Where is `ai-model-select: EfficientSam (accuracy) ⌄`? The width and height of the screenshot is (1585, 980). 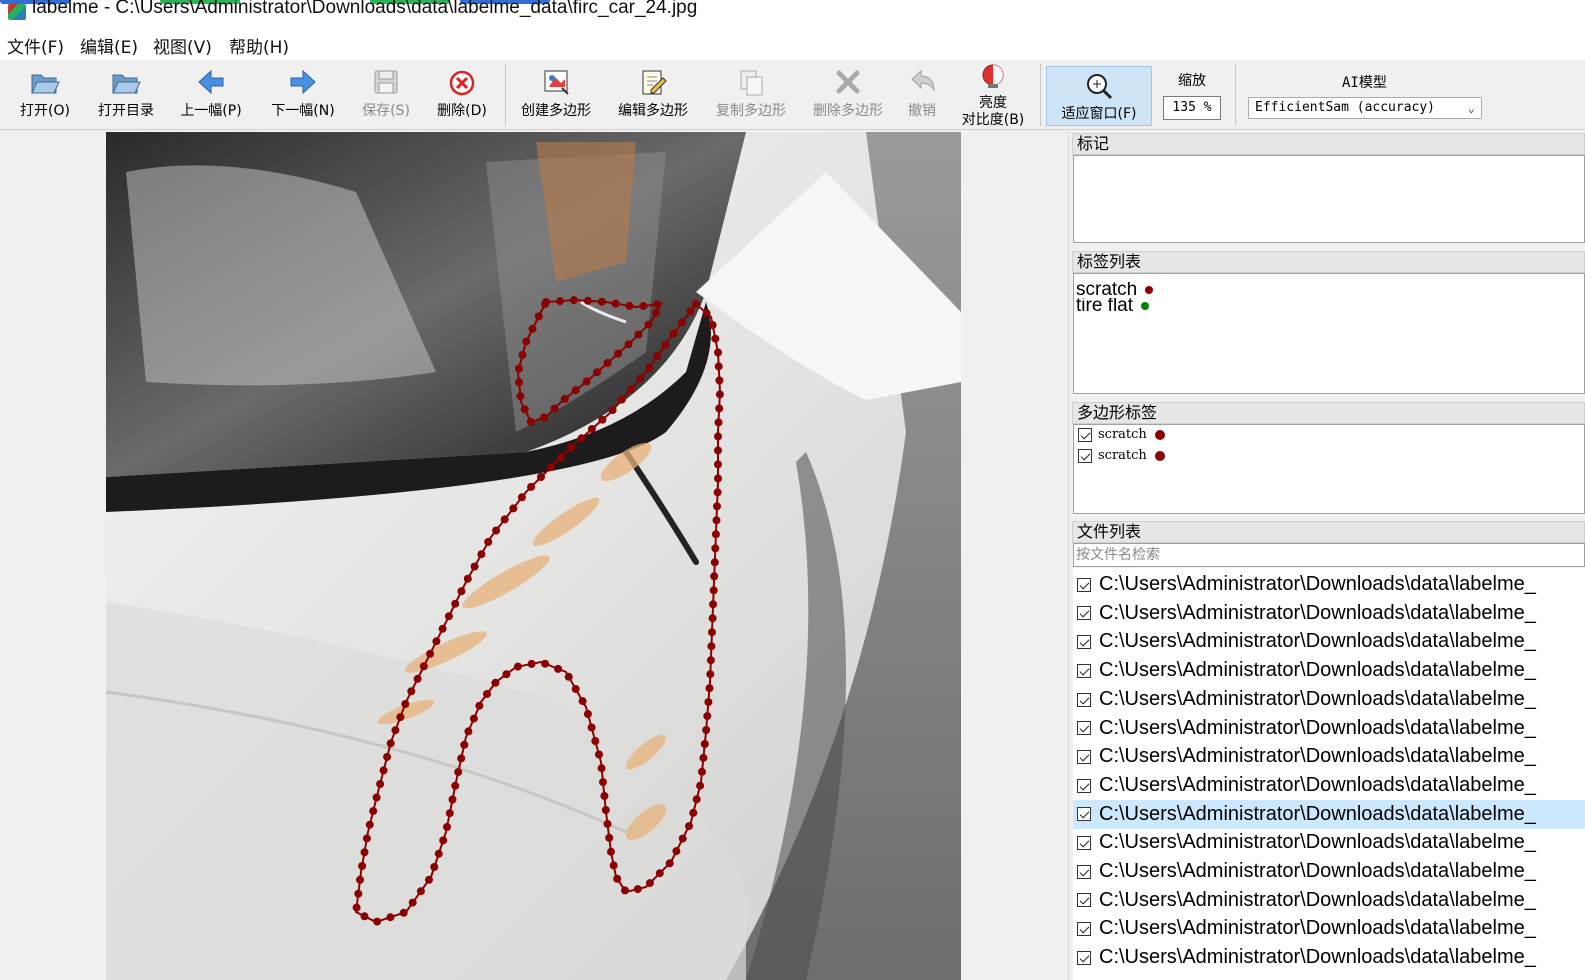 ai-model-select: EfficientSam (accuracy) ⌄ is located at coordinates (1365, 108).